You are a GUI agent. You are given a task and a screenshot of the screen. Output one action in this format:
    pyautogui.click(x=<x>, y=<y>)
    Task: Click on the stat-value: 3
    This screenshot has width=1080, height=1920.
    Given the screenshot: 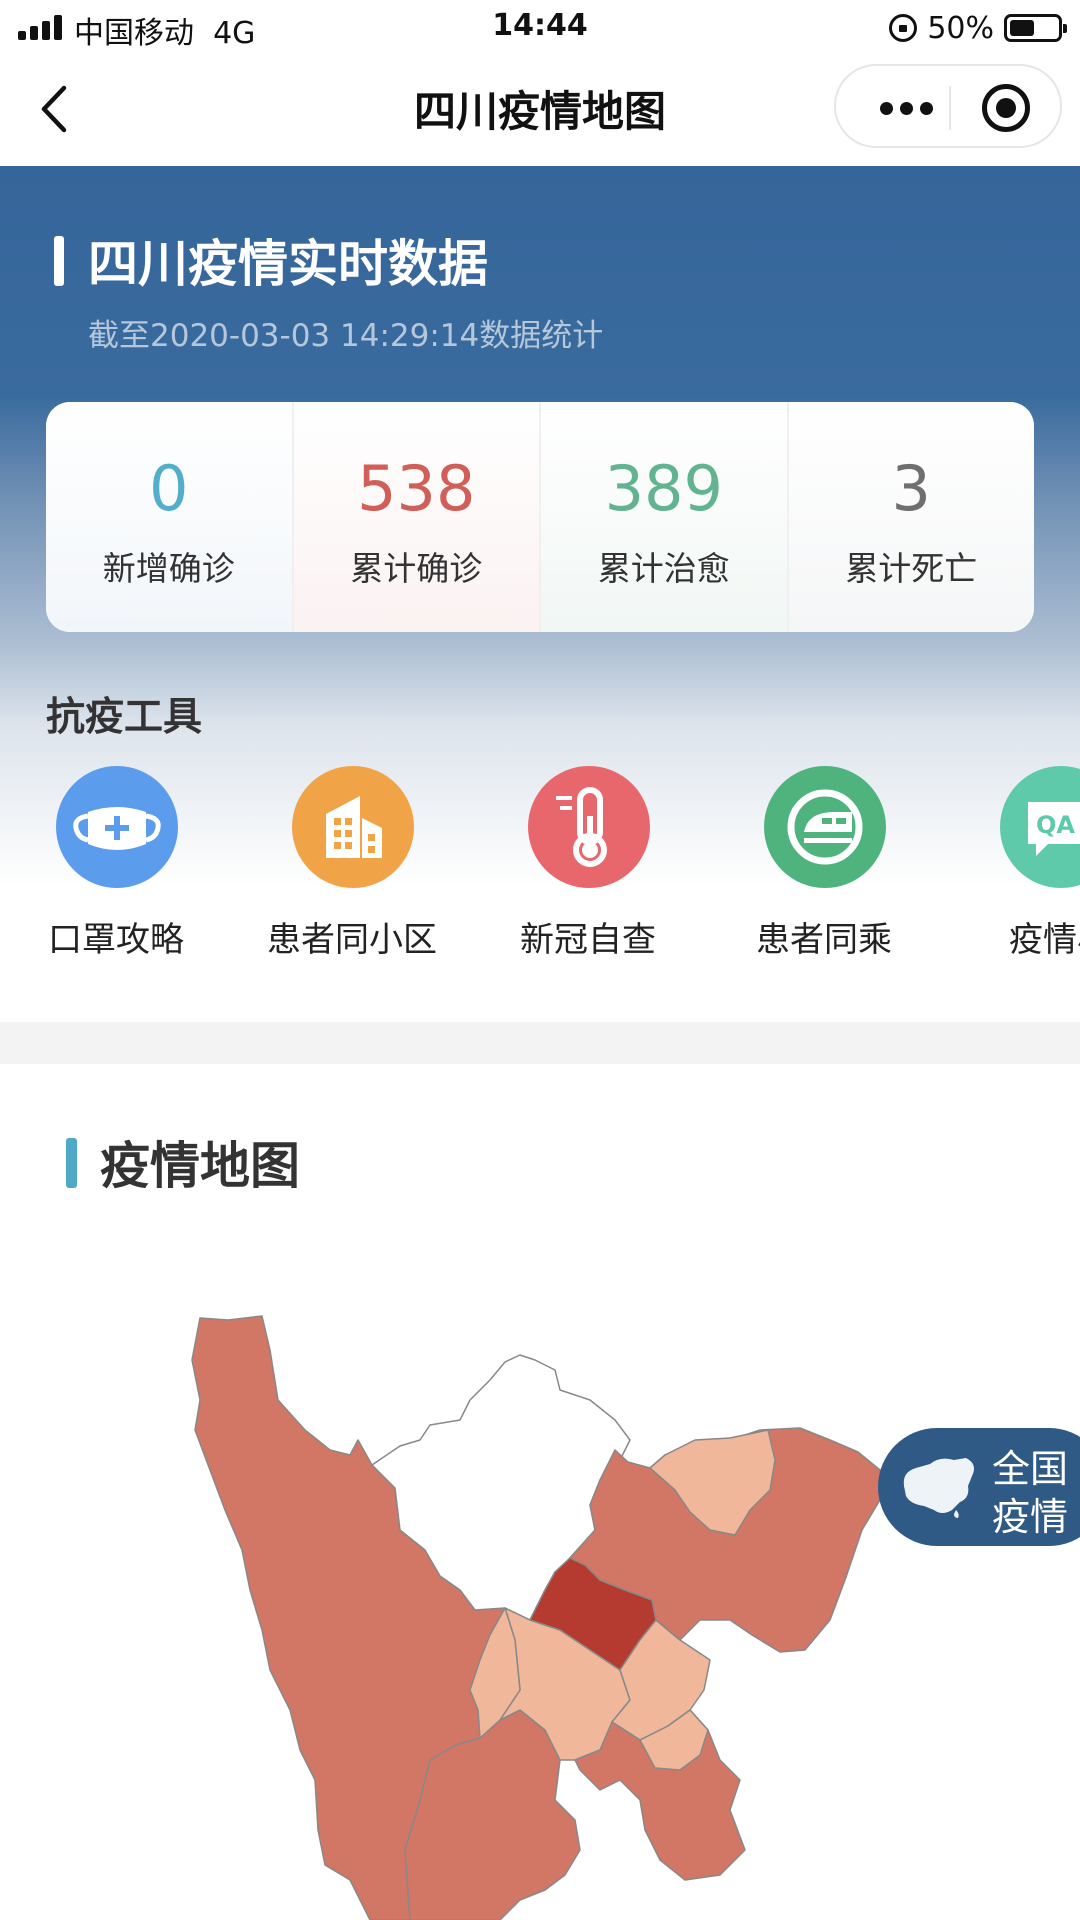 What is the action you would take?
    pyautogui.click(x=911, y=488)
    